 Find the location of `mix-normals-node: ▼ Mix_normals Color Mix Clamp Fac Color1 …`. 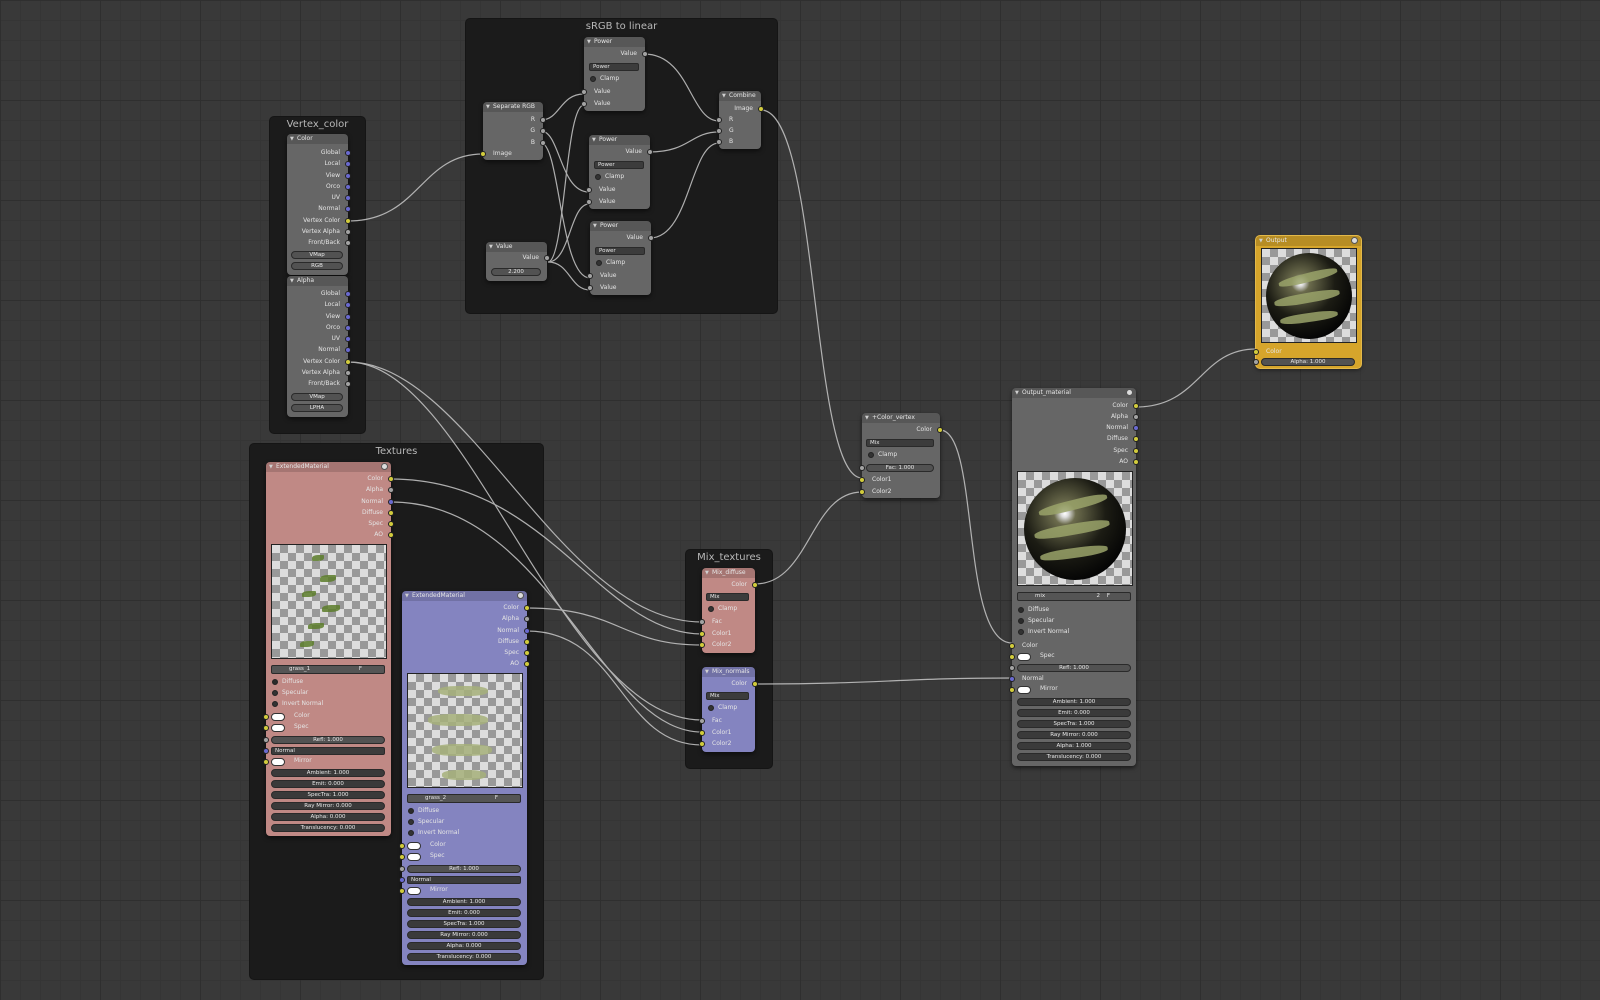

mix-normals-node: ▼ Mix_normals Color Mix Clamp Fac Color1 … is located at coordinates (728, 709).